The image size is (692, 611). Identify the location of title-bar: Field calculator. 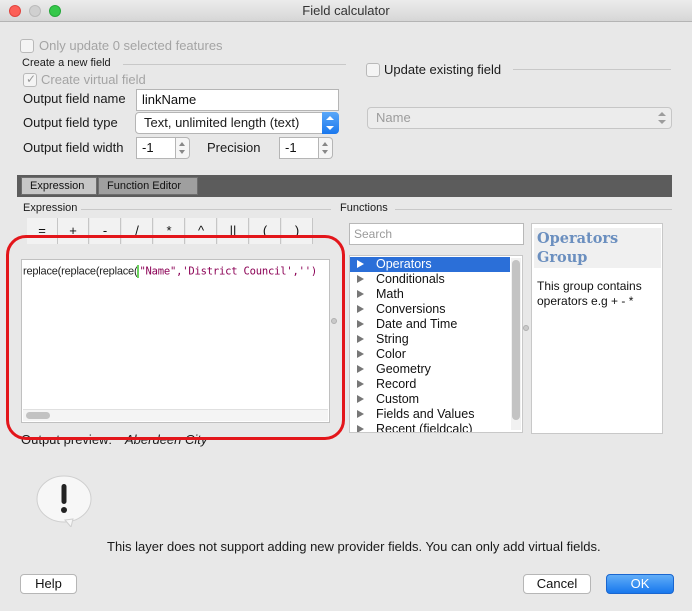
(346, 11).